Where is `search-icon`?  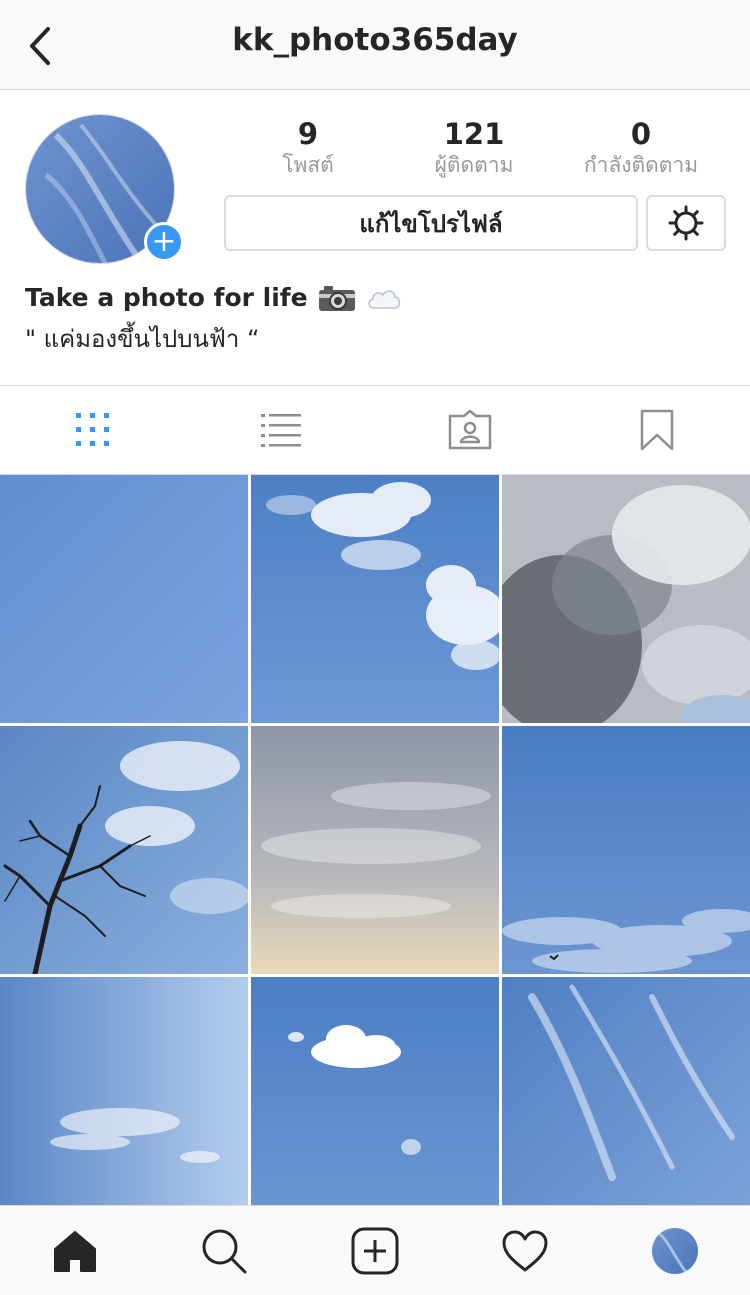
search-icon is located at coordinates (224, 1251).